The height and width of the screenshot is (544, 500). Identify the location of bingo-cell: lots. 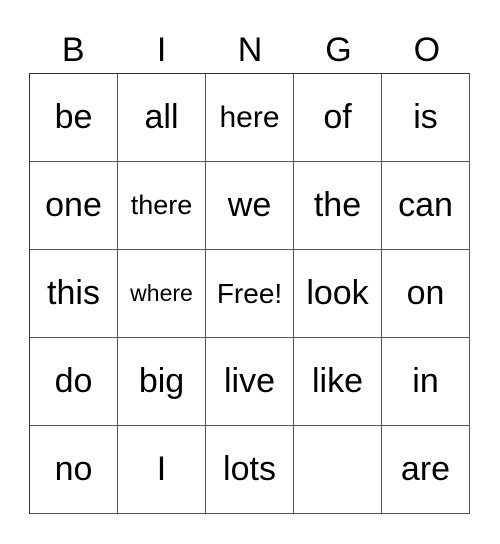
(250, 470).